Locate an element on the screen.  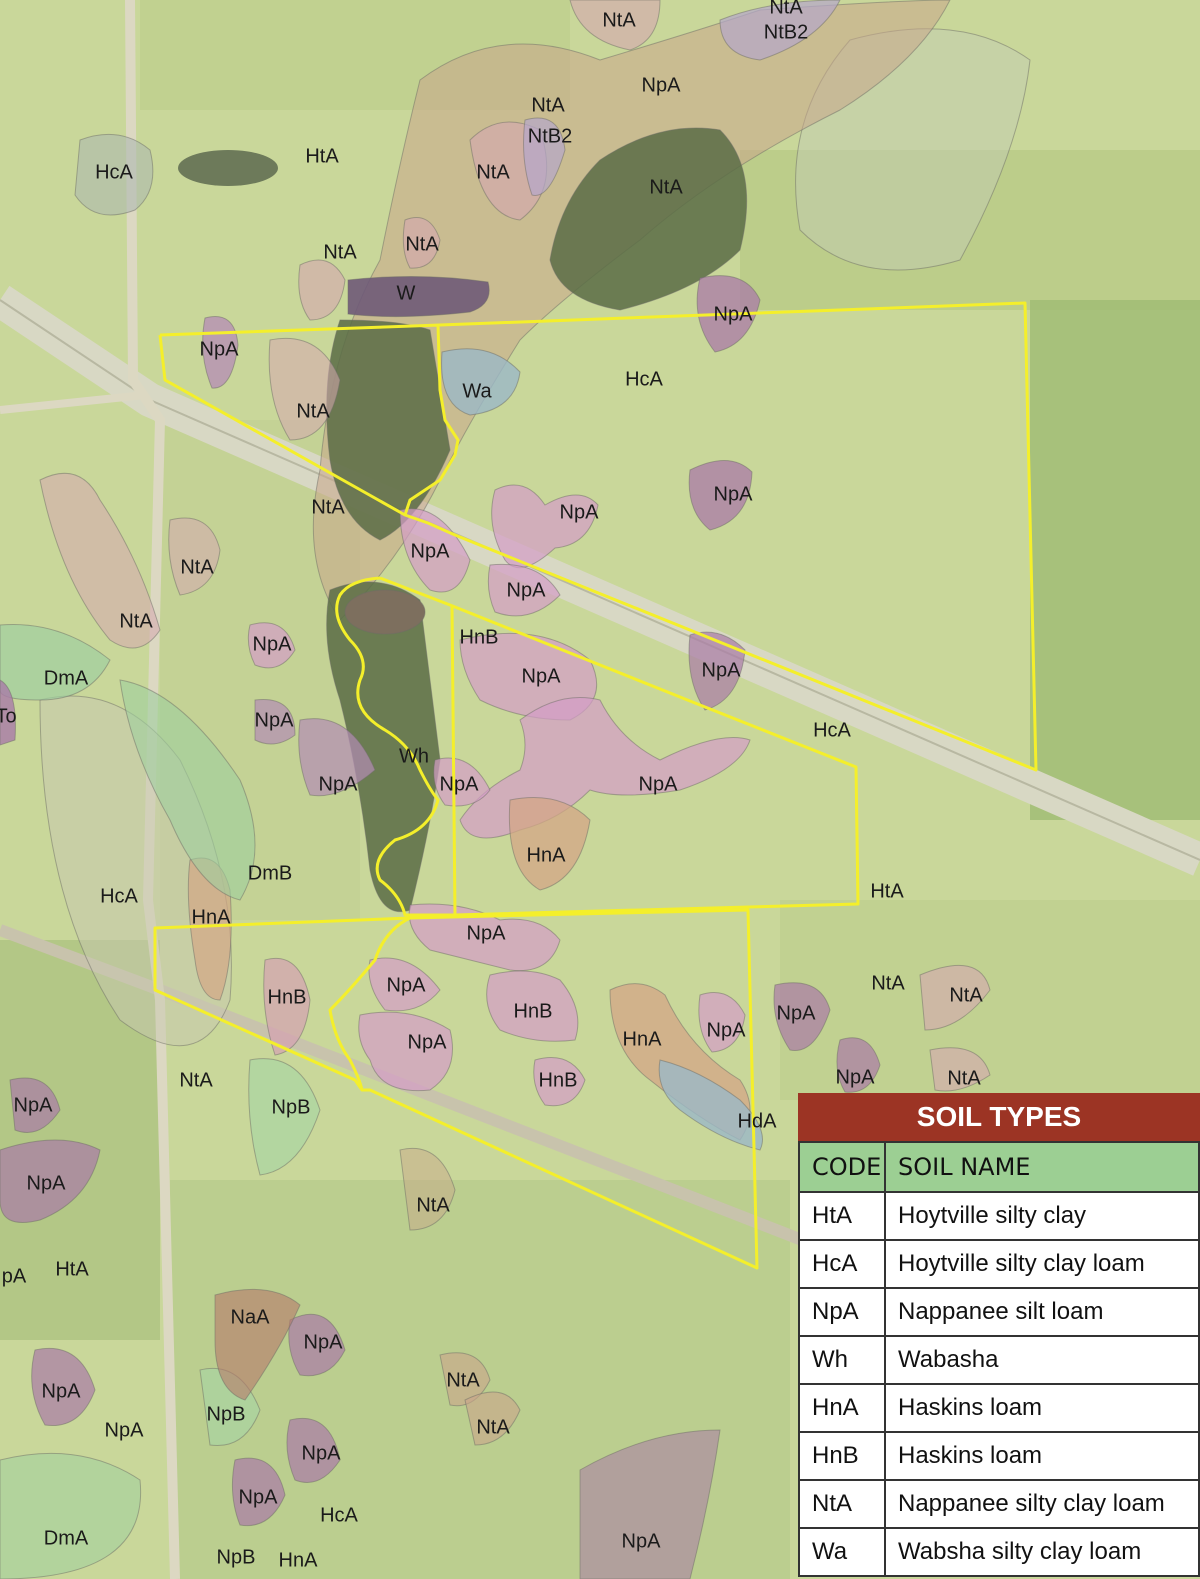
legend-code: HnA is located at coordinates (842, 1408).